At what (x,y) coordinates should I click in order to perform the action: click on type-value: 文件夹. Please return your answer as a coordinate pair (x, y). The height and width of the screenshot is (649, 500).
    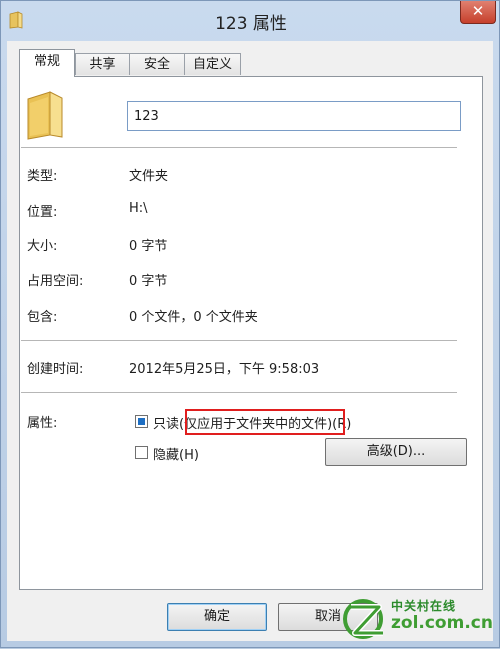
    Looking at the image, I should click on (149, 176).